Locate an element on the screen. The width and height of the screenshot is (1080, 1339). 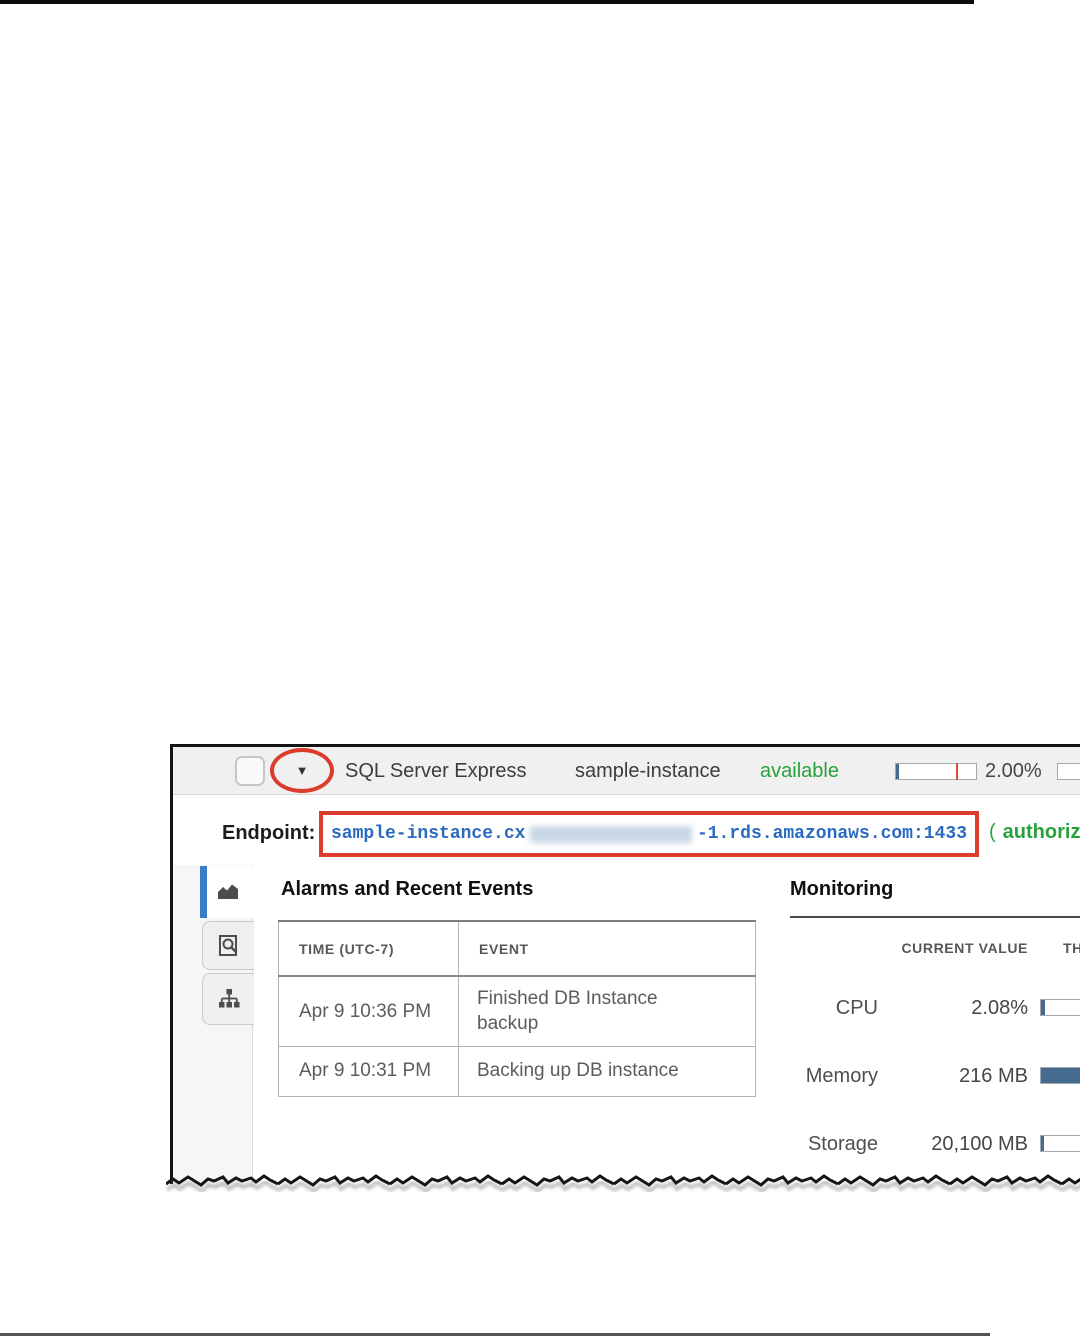
column-header-threshold-truncated: TH is located at coordinates (1071, 948).